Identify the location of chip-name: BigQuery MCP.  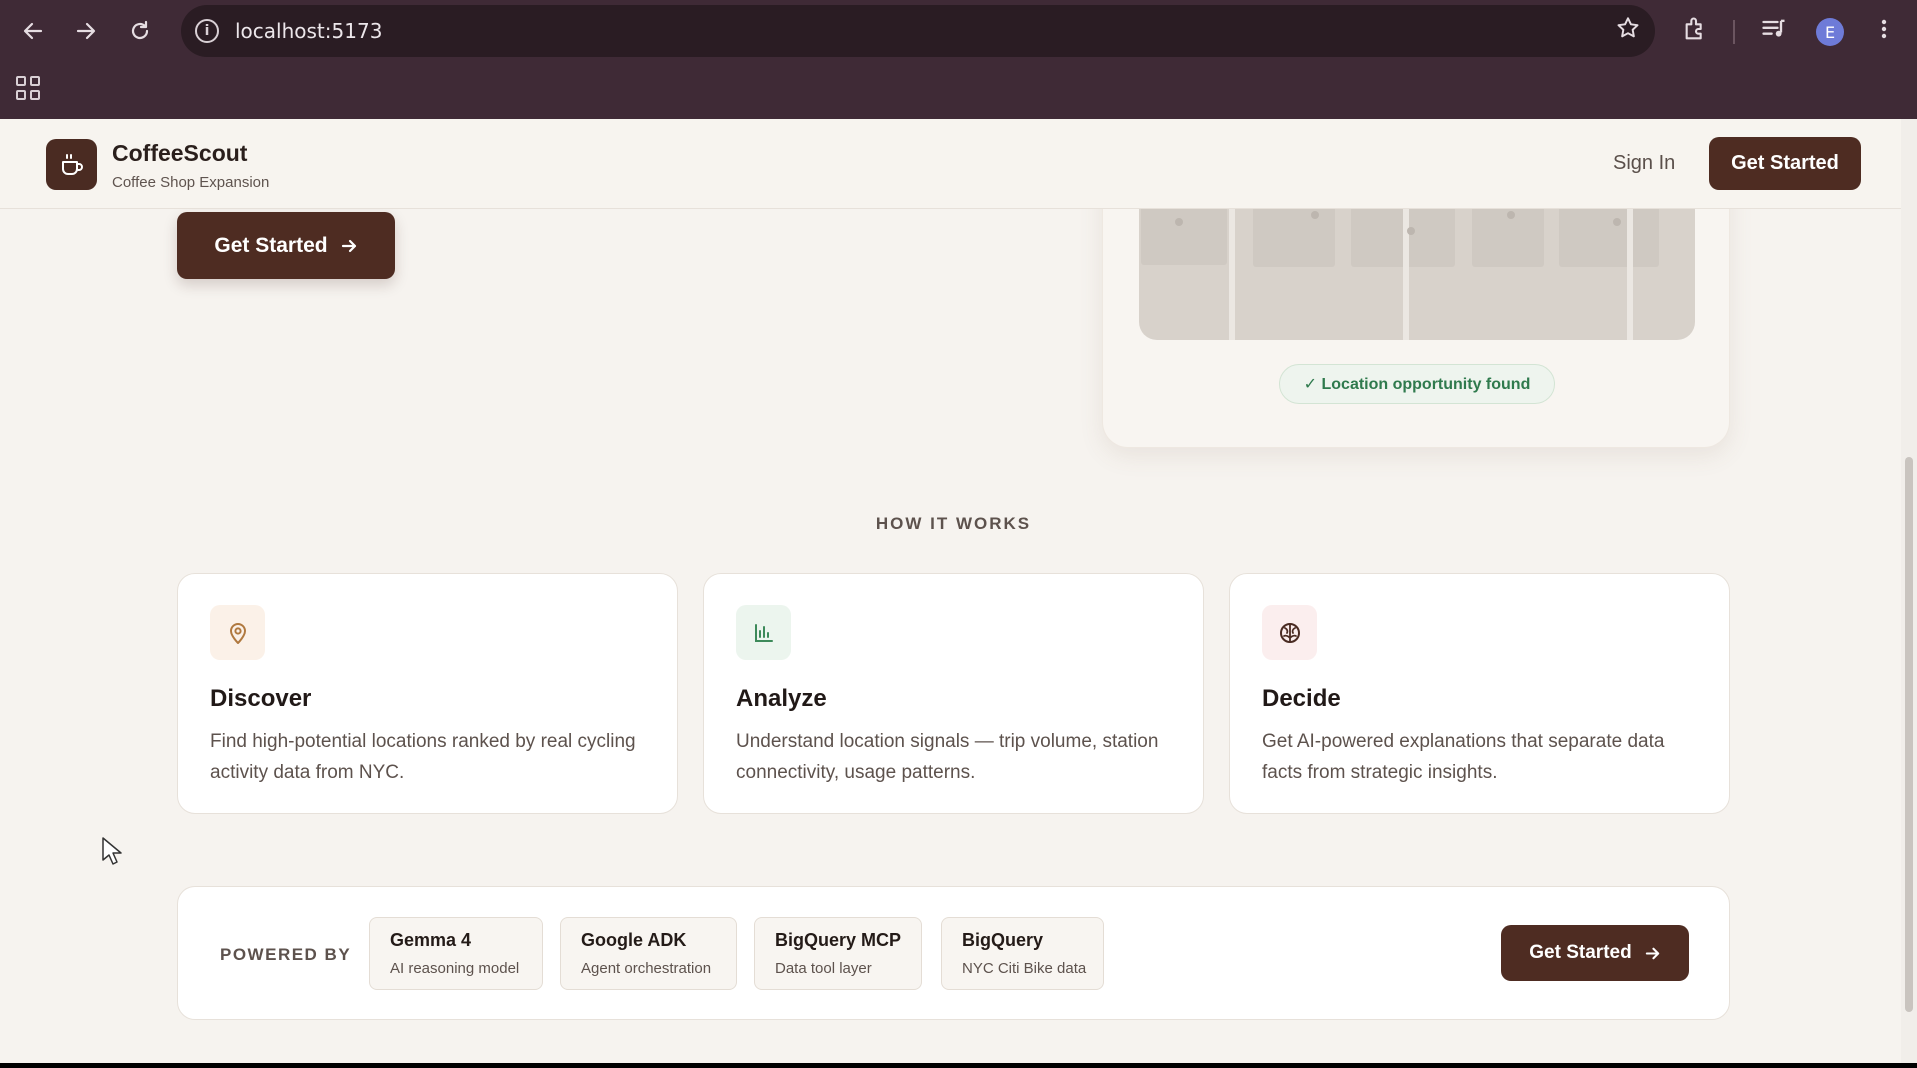
(838, 940).